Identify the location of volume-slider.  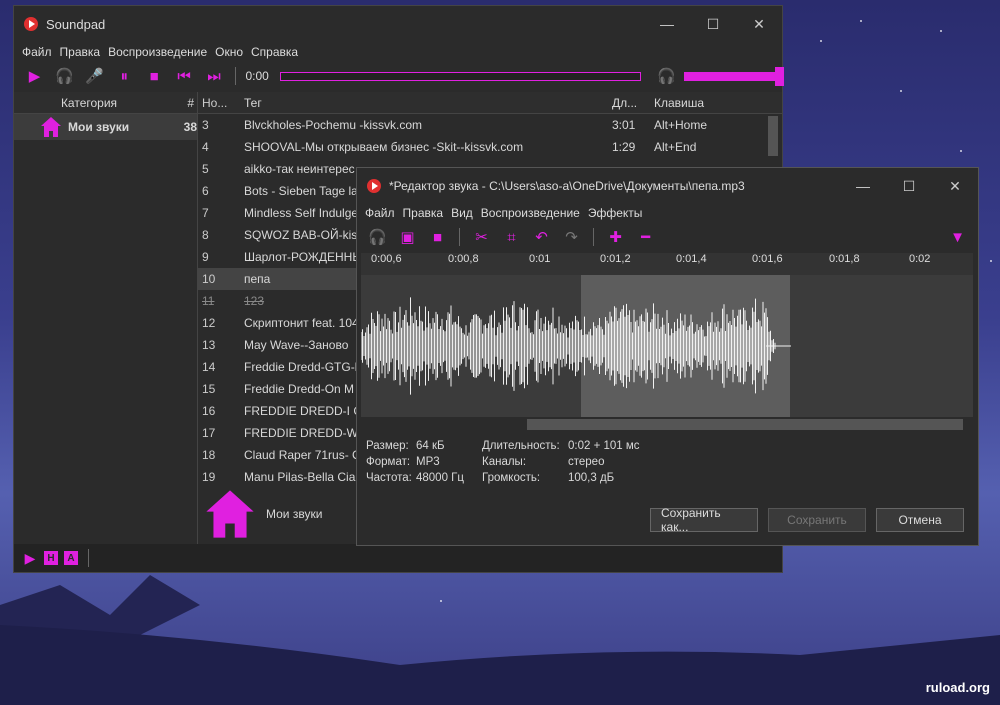
(734, 76).